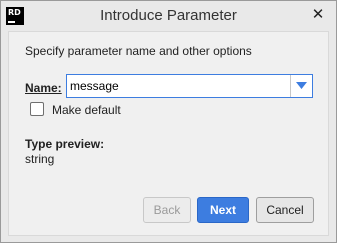 This screenshot has width=337, height=243. Describe the element at coordinates (86, 110) in the screenshot. I see `make-default-label: Make default` at that location.